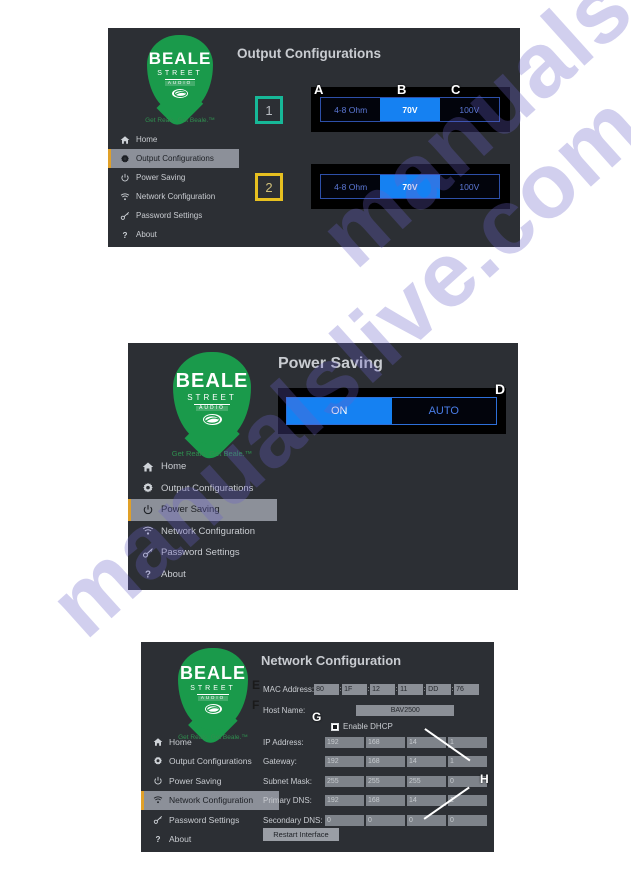  I want to click on enable-dhcp-checkbox, so click(335, 726).